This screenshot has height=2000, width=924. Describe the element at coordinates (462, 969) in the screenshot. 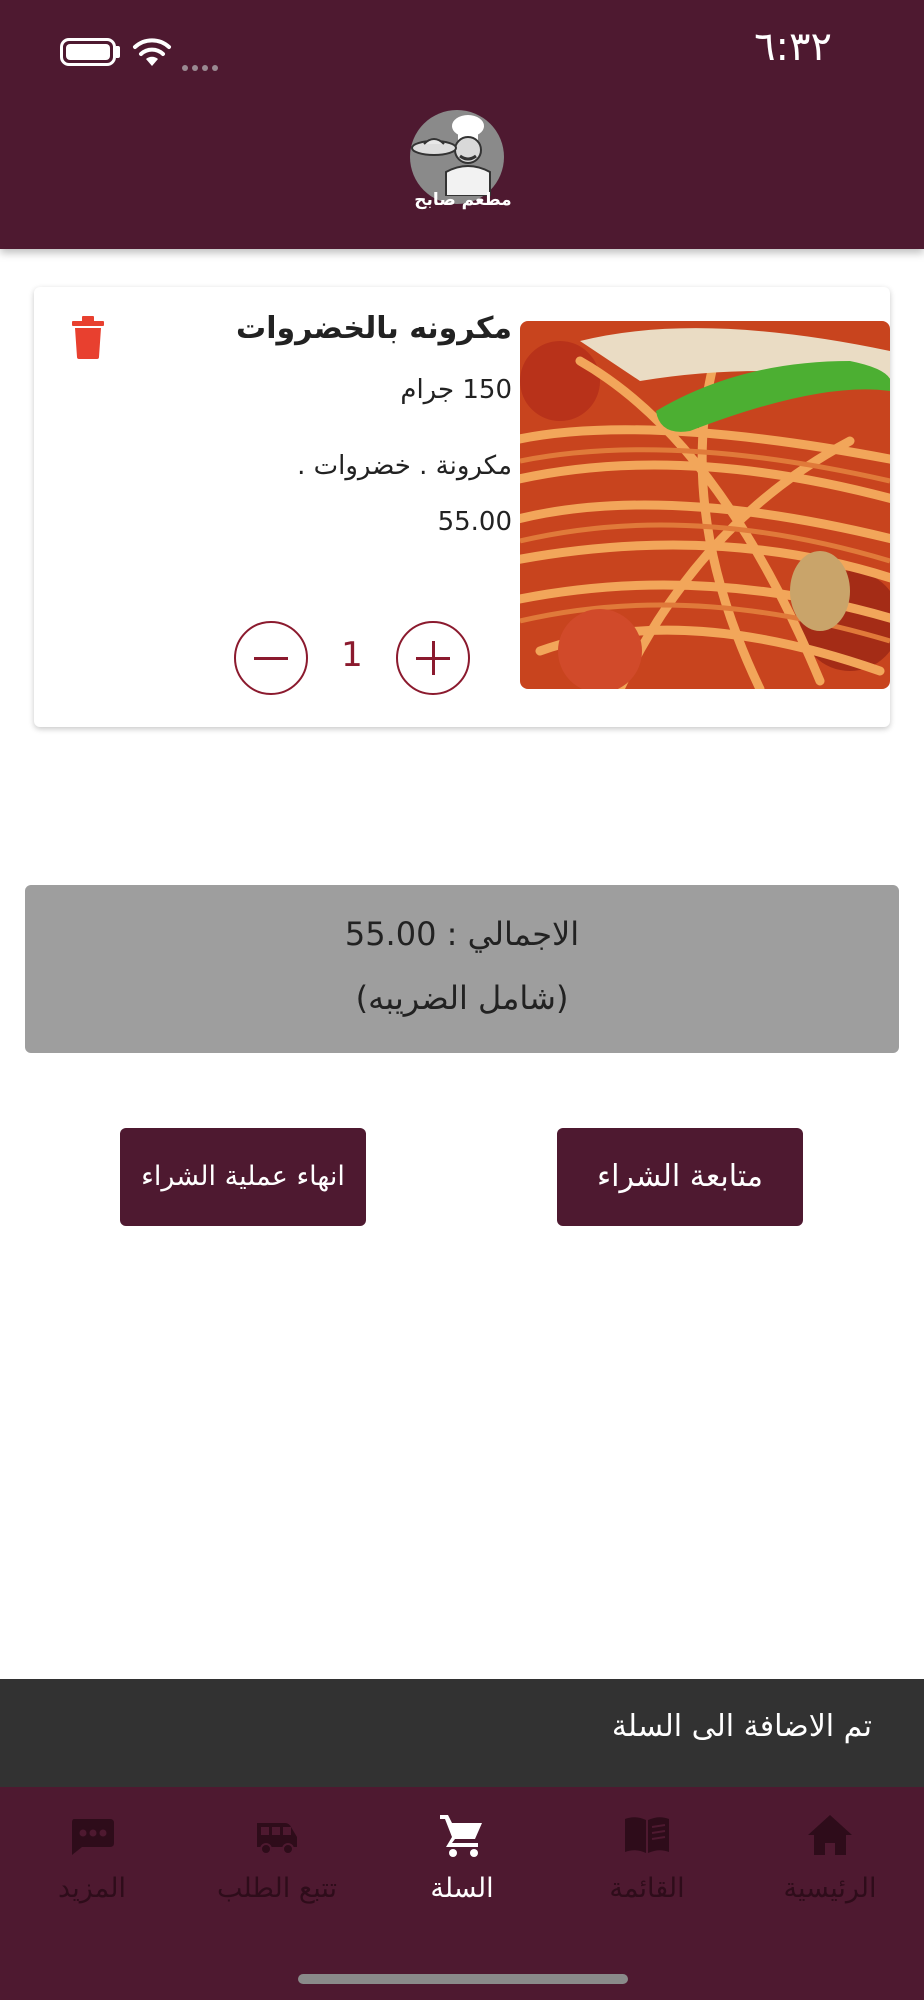

I see `total-summary: الاجمالي : 55.00 (شامل الضريبه)` at that location.